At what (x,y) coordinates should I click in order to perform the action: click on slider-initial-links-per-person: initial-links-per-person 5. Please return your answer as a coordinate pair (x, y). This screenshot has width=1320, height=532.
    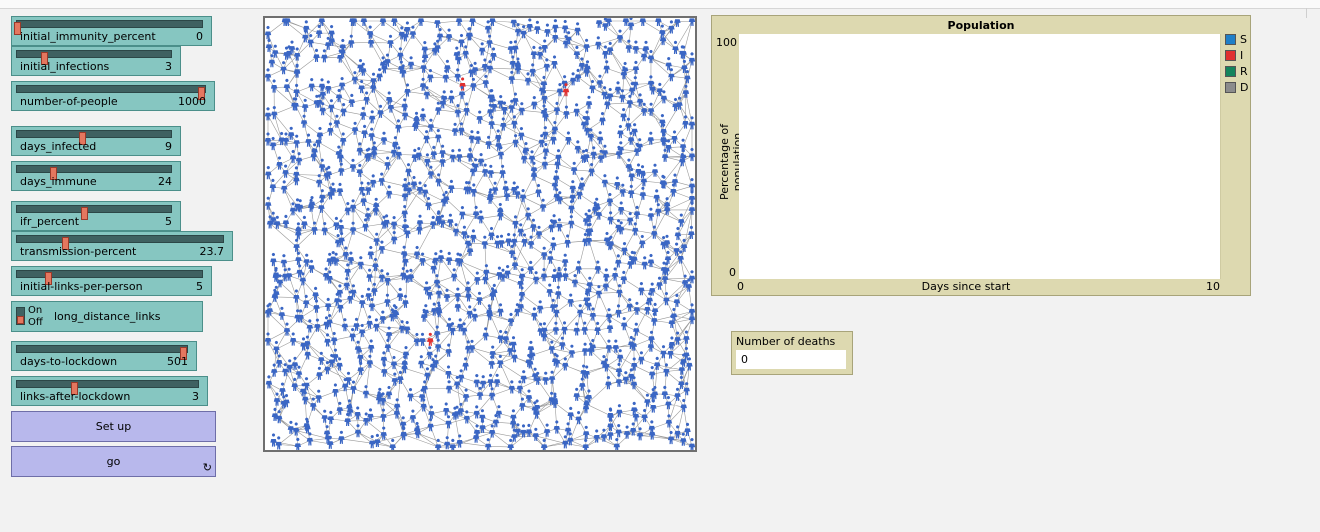
    Looking at the image, I should click on (111, 281).